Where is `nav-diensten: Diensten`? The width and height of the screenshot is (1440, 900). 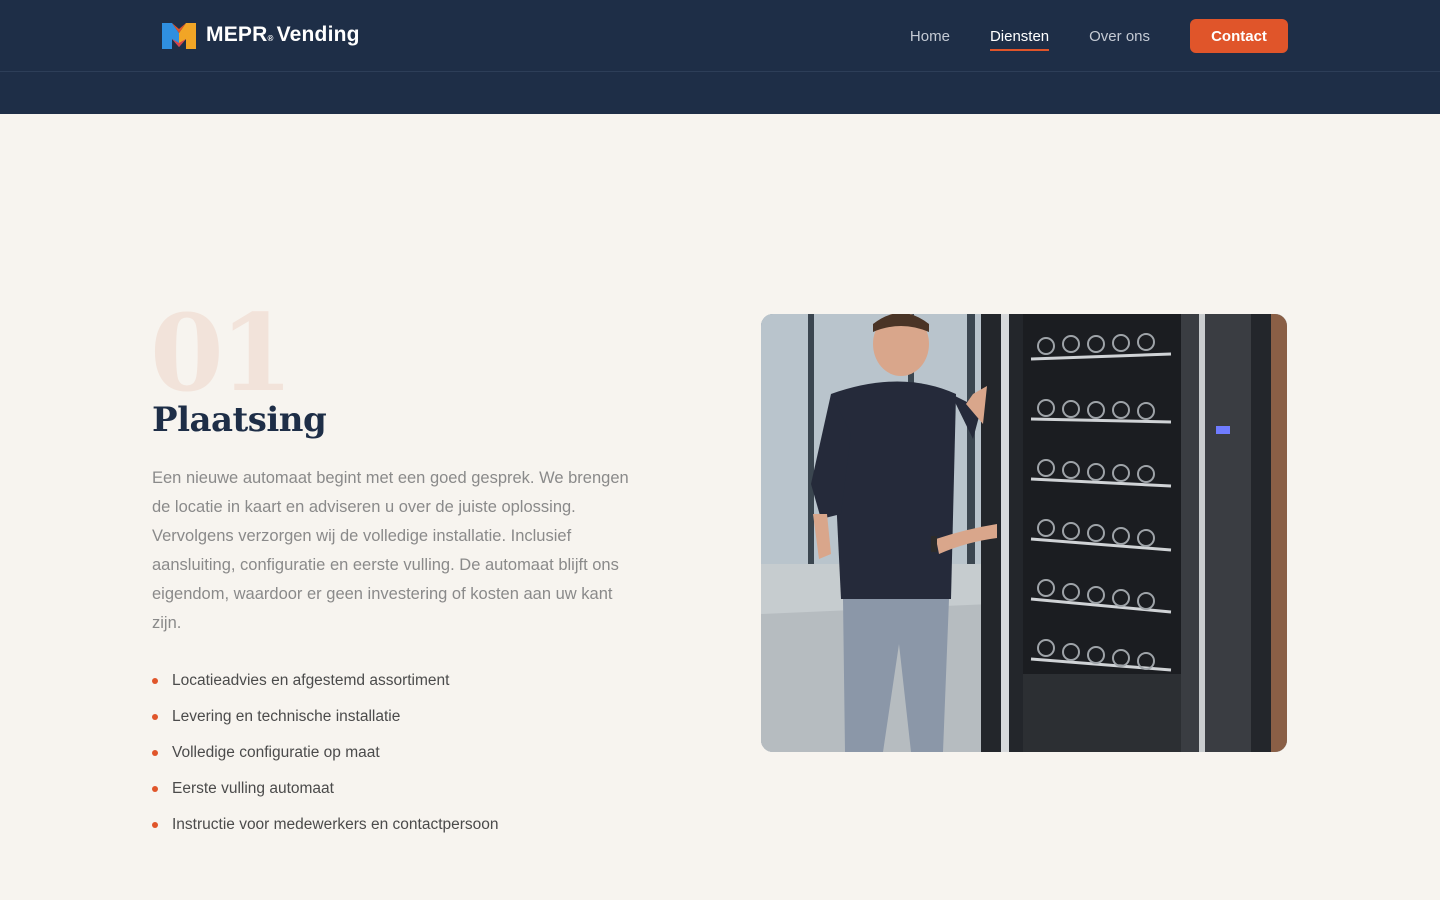 nav-diensten: Diensten is located at coordinates (1019, 36).